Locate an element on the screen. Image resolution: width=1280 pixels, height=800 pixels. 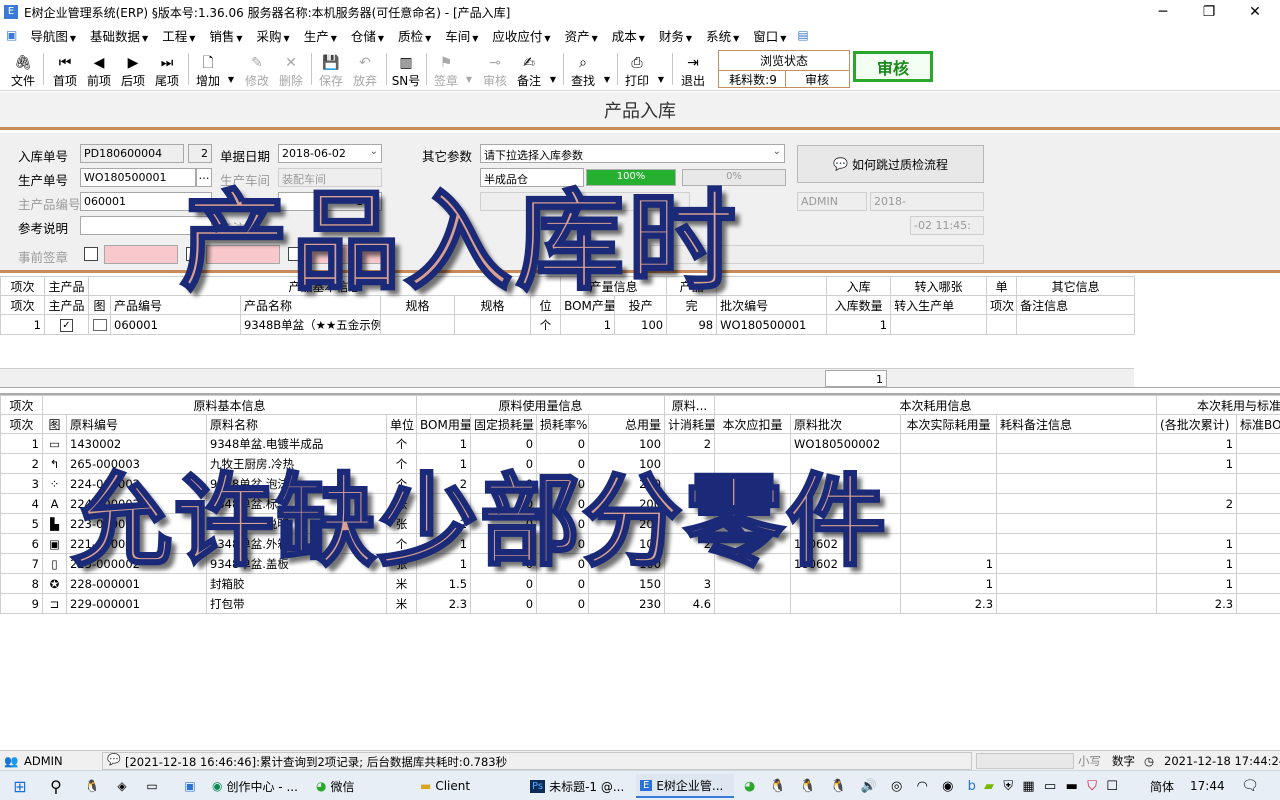
skip-qc-help-button: 💬 如何跳过质检流程 is located at coordinates (890, 164).